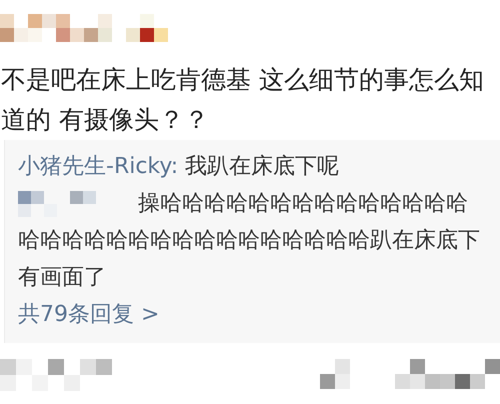 Image resolution: width=500 pixels, height=404 pixels. Describe the element at coordinates (261, 166) in the screenshot. I see `reply-text: 我趴在床底下呢` at that location.